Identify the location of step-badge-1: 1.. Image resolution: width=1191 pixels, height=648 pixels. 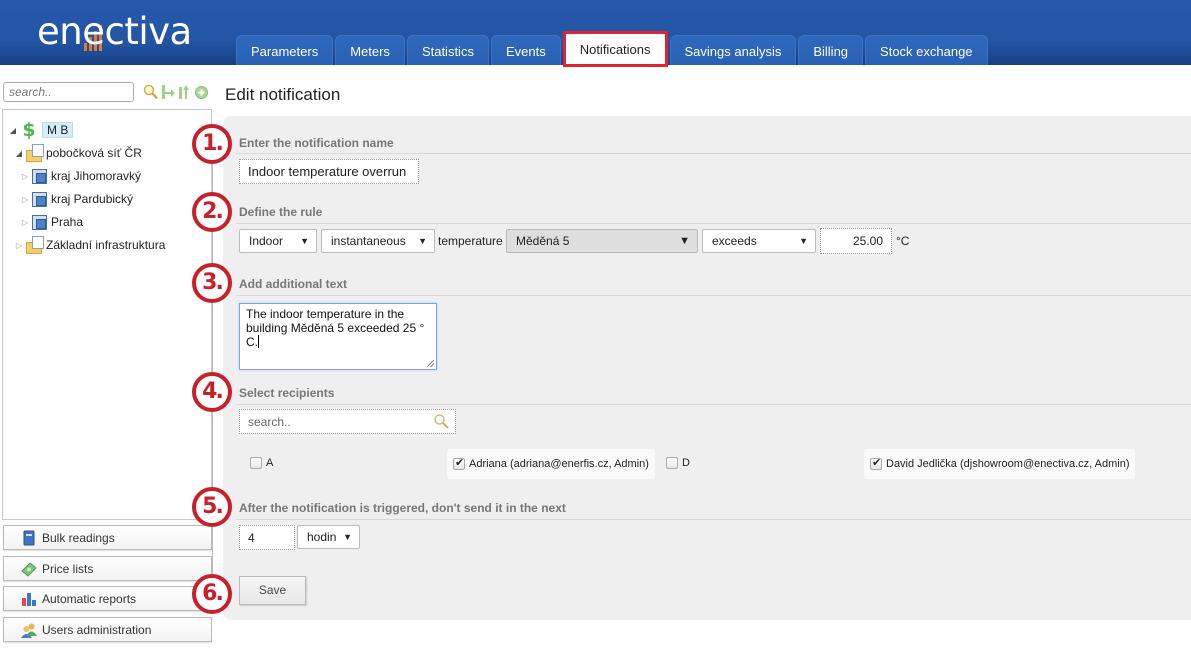
(212, 144).